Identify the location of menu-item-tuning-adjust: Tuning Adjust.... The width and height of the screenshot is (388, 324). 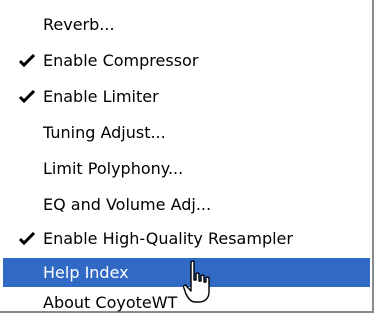
(186, 132).